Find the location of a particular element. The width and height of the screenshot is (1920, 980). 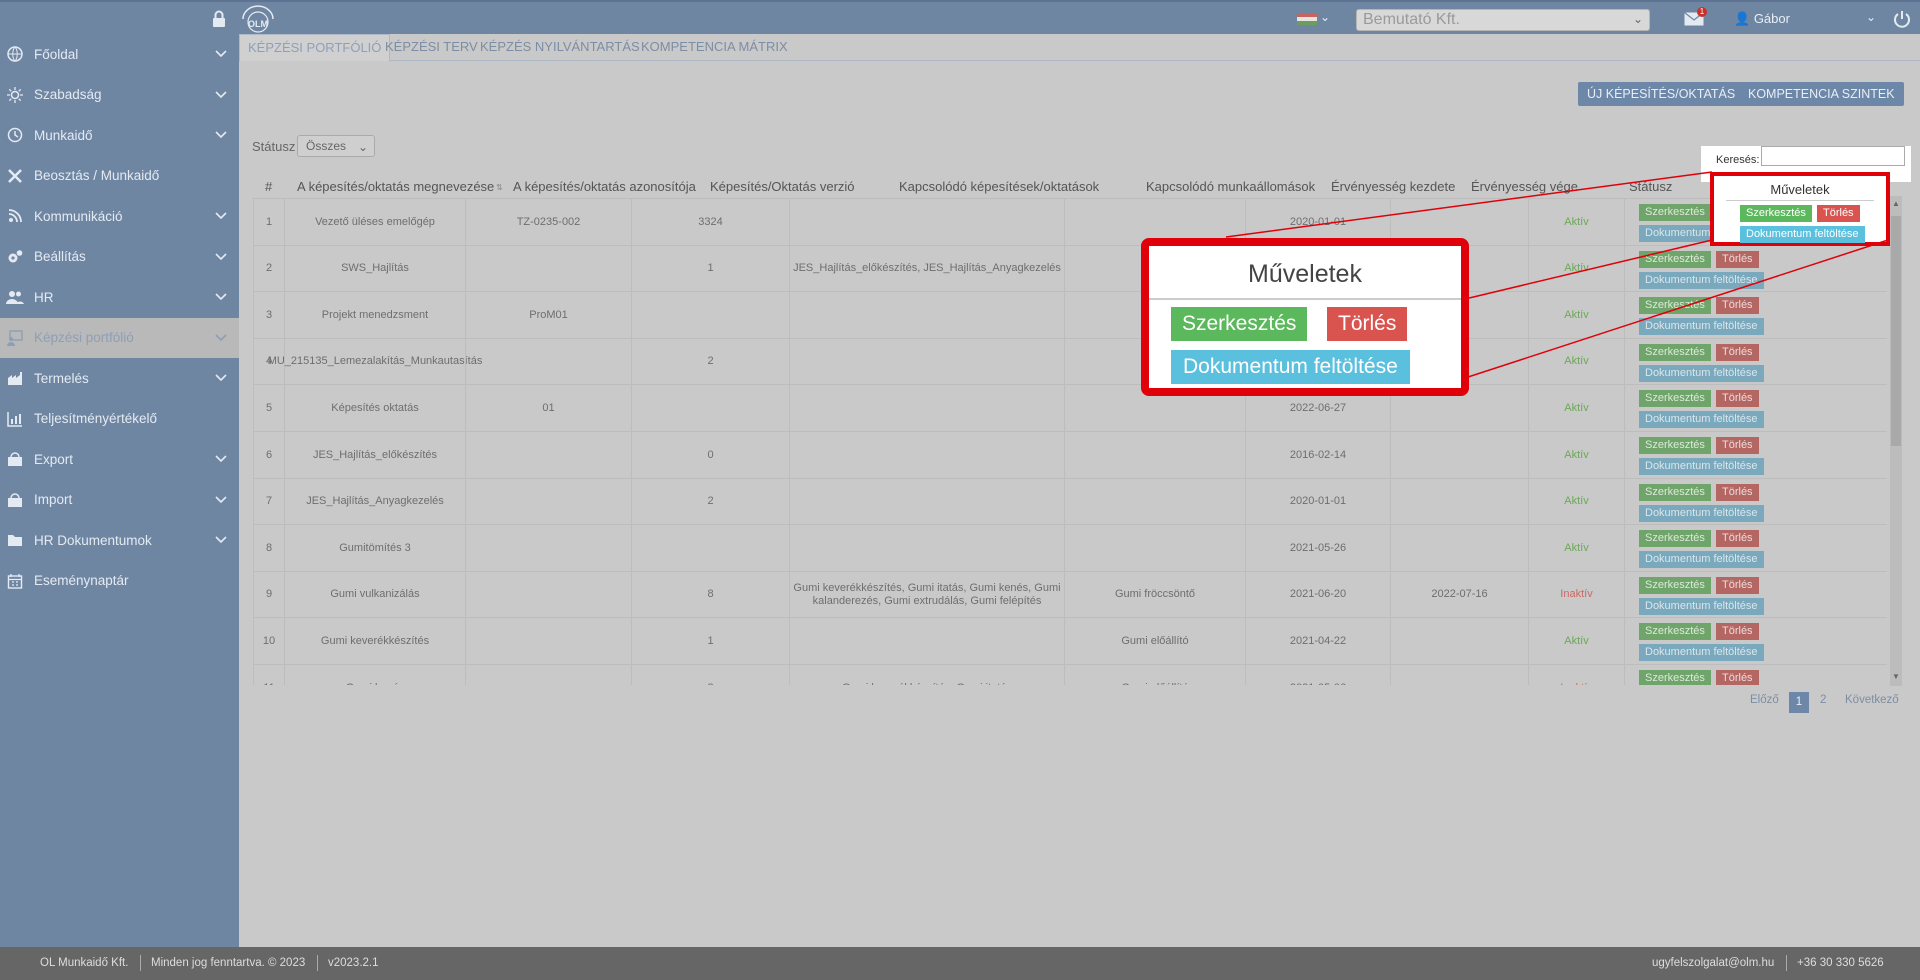

column-header: Kapcsolódó képesítések/oktatások is located at coordinates (999, 186).